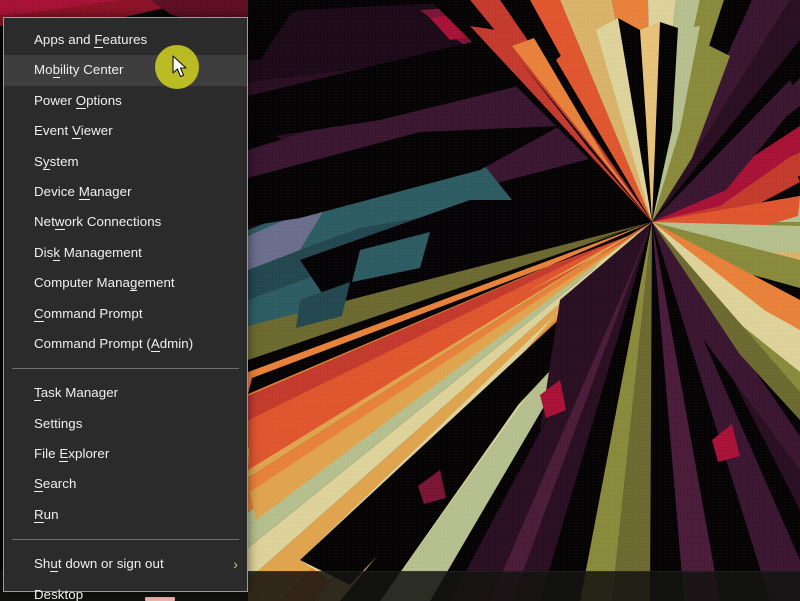 This screenshot has width=800, height=601. I want to click on menu-item-file-explorer: File Explorer, so click(125, 454).